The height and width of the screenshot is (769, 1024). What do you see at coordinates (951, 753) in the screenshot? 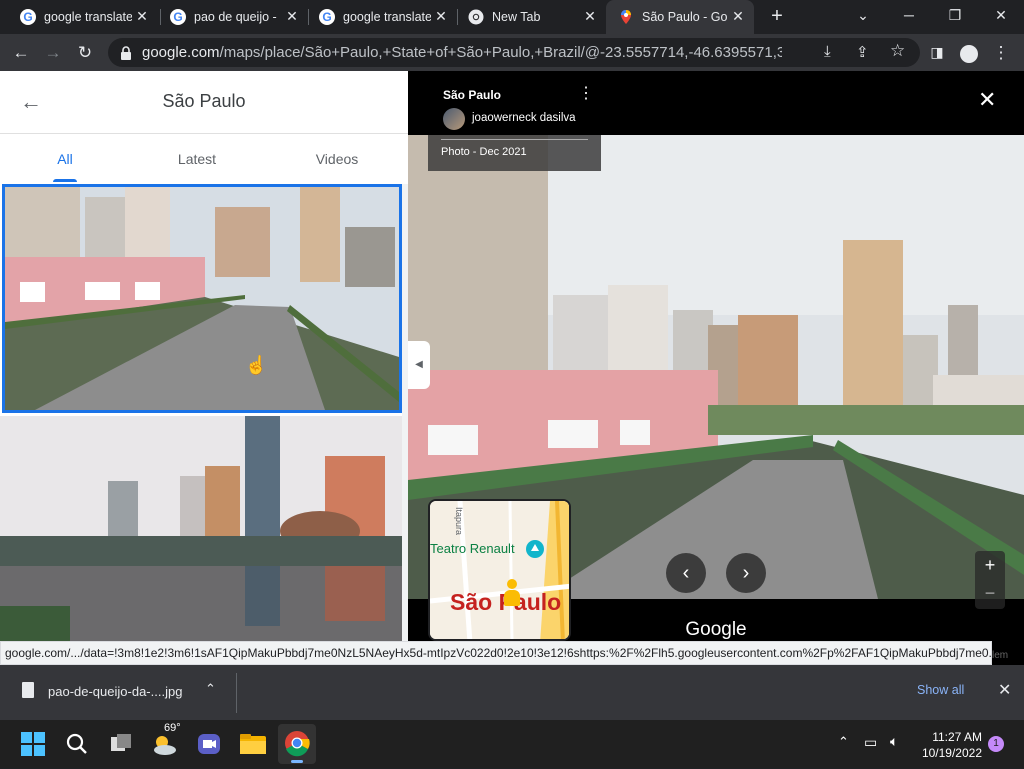
I see `clock-date: 10/19/2022` at bounding box center [951, 753].